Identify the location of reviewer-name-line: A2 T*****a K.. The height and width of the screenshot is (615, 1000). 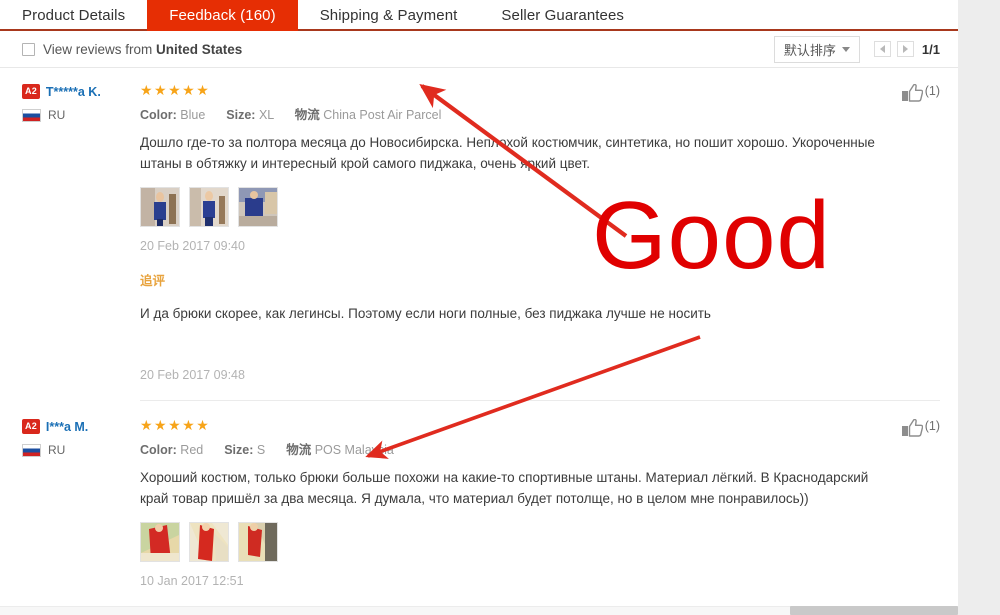
(81, 91).